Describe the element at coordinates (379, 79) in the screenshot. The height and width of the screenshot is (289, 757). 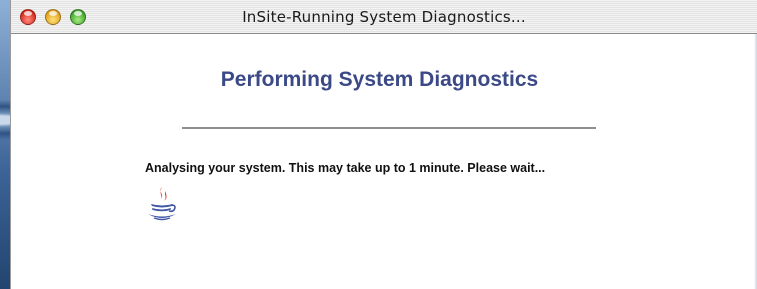
I see `page-title: Performing System Diagnostics` at that location.